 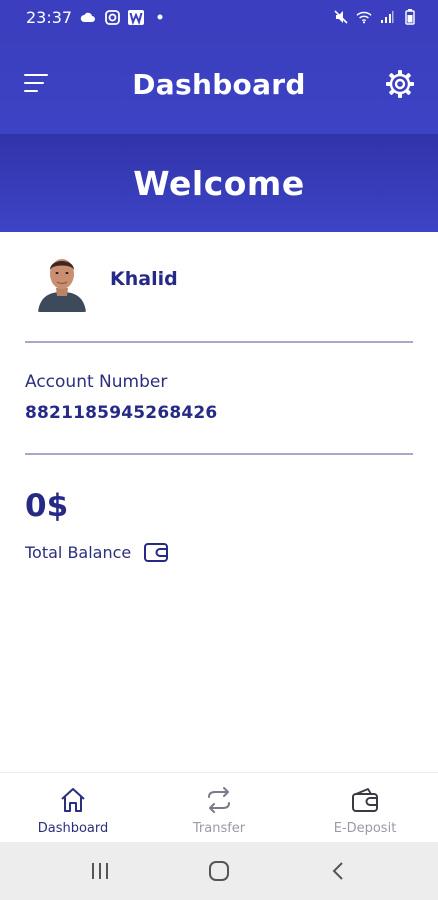 I want to click on balance-label-row: Total Balance, so click(x=97, y=552).